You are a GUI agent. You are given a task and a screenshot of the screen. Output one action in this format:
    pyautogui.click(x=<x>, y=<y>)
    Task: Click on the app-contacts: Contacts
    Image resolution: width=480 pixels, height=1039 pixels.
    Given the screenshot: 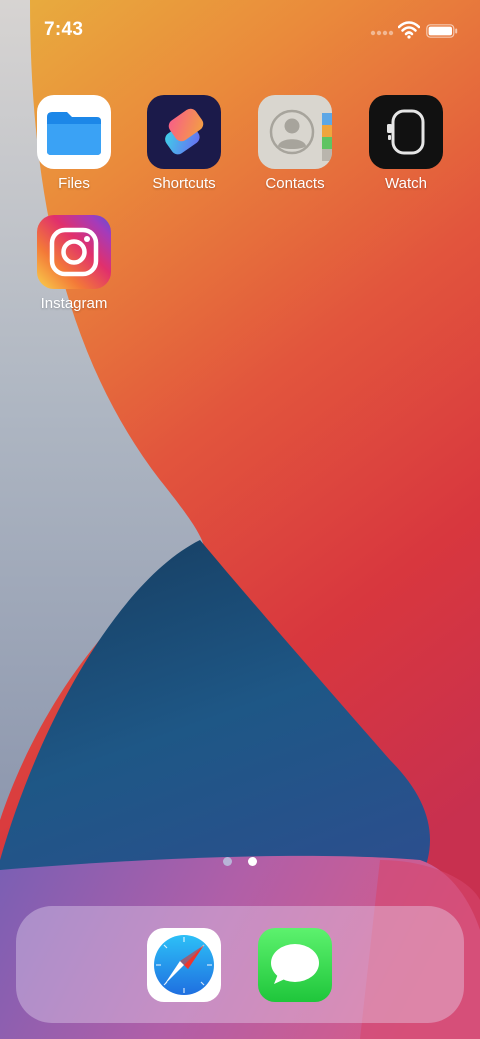 What is the action you would take?
    pyautogui.click(x=295, y=143)
    